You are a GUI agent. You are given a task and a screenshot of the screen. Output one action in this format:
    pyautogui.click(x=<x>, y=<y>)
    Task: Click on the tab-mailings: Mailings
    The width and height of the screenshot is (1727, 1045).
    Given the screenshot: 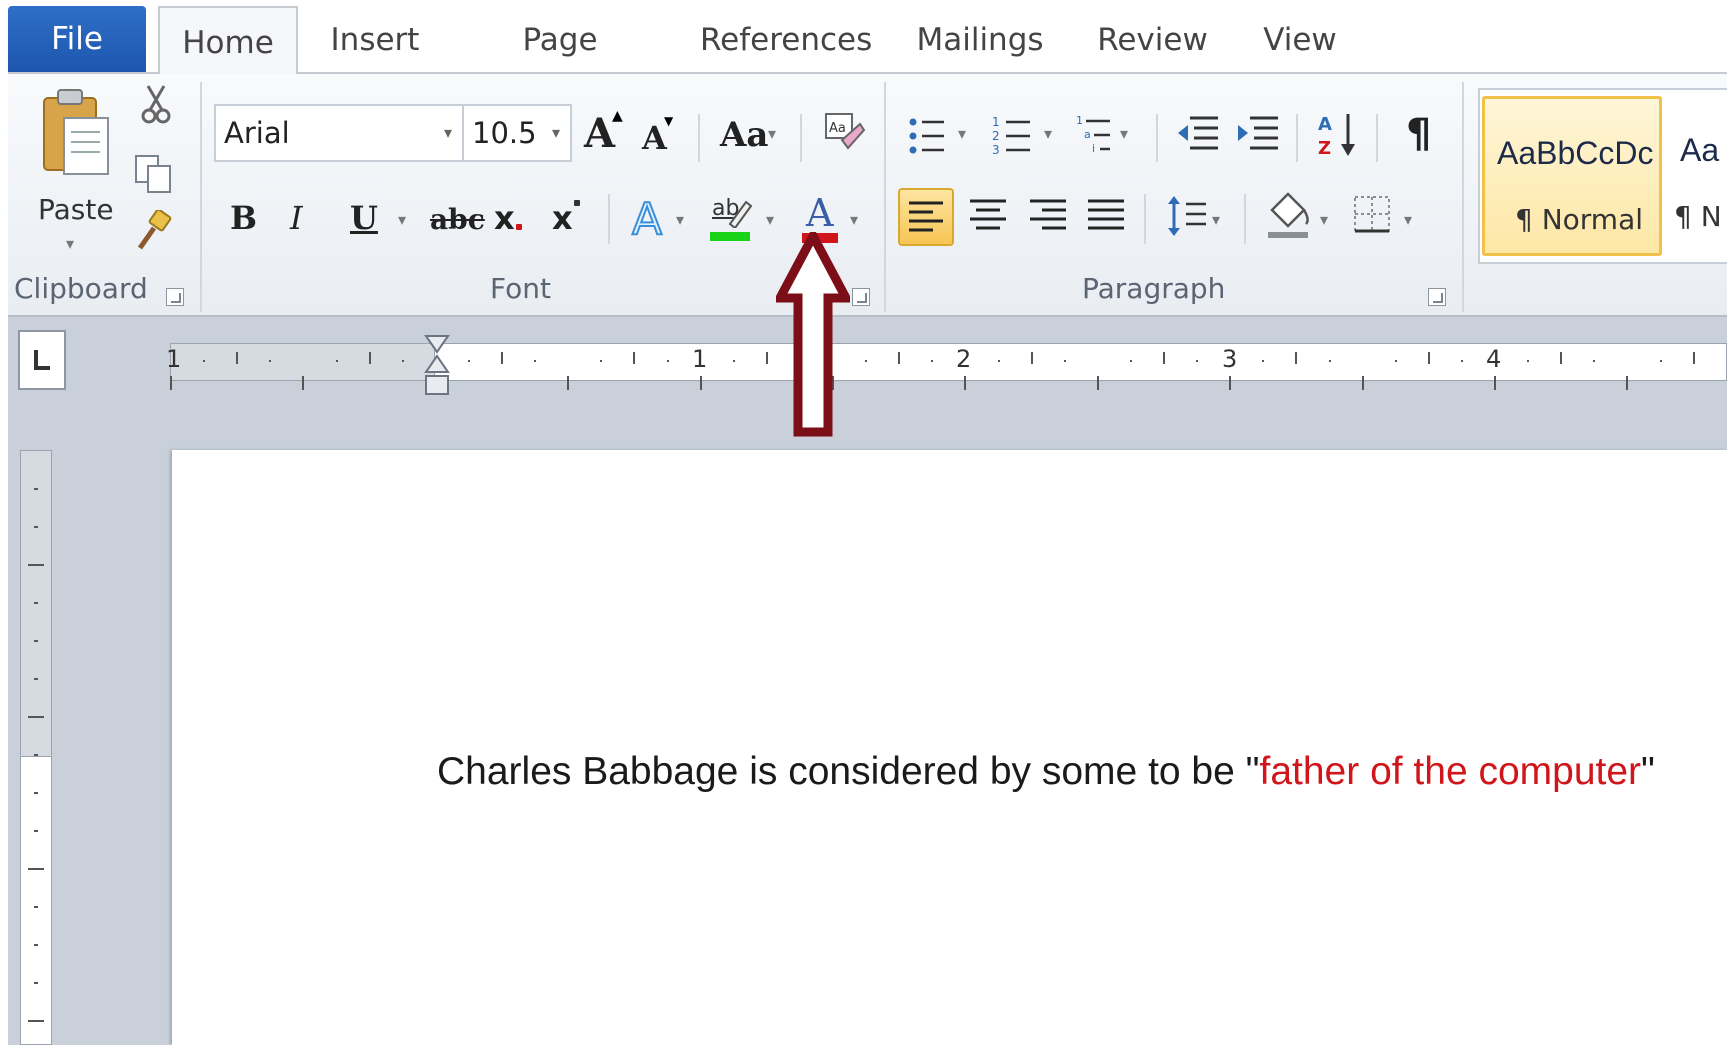 What is the action you would take?
    pyautogui.click(x=980, y=36)
    